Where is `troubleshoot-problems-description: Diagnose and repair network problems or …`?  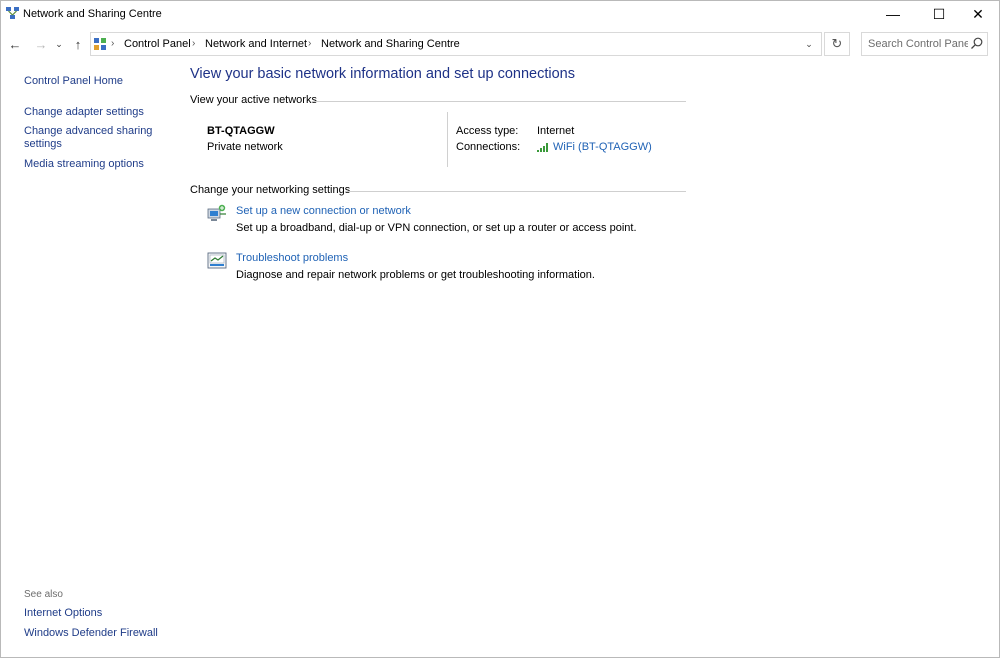
troubleshoot-problems-description: Diagnose and repair network problems or … is located at coordinates (415, 275).